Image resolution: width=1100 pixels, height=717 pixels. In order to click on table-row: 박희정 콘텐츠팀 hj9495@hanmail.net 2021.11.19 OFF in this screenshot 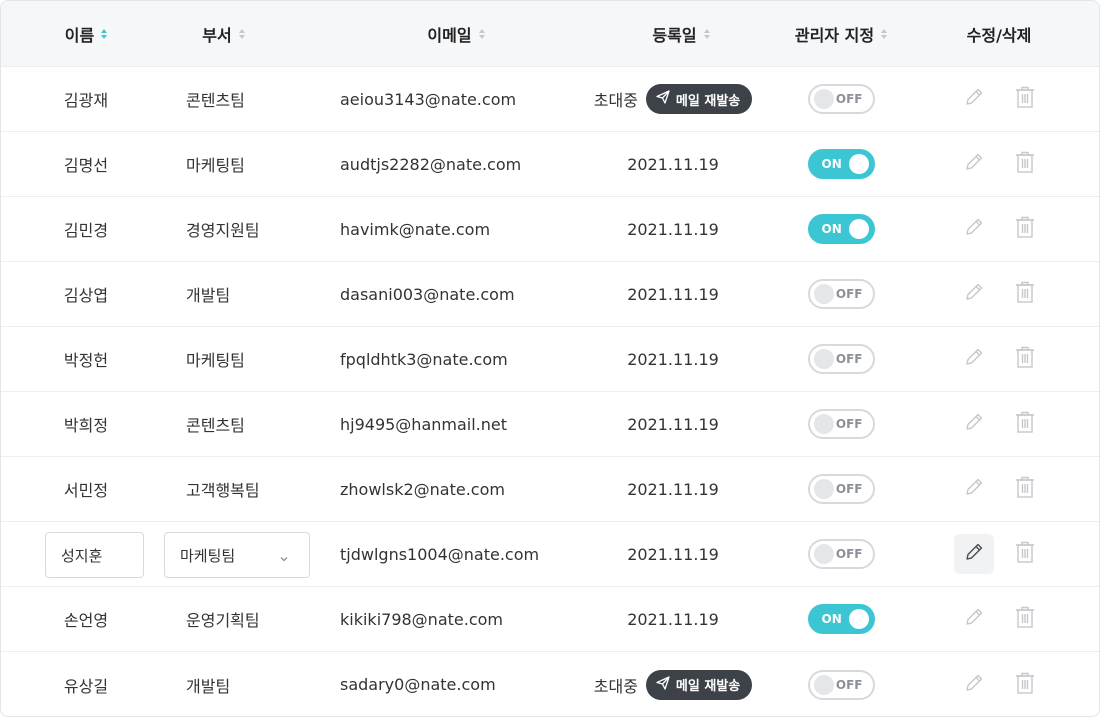, I will do `click(550, 424)`.